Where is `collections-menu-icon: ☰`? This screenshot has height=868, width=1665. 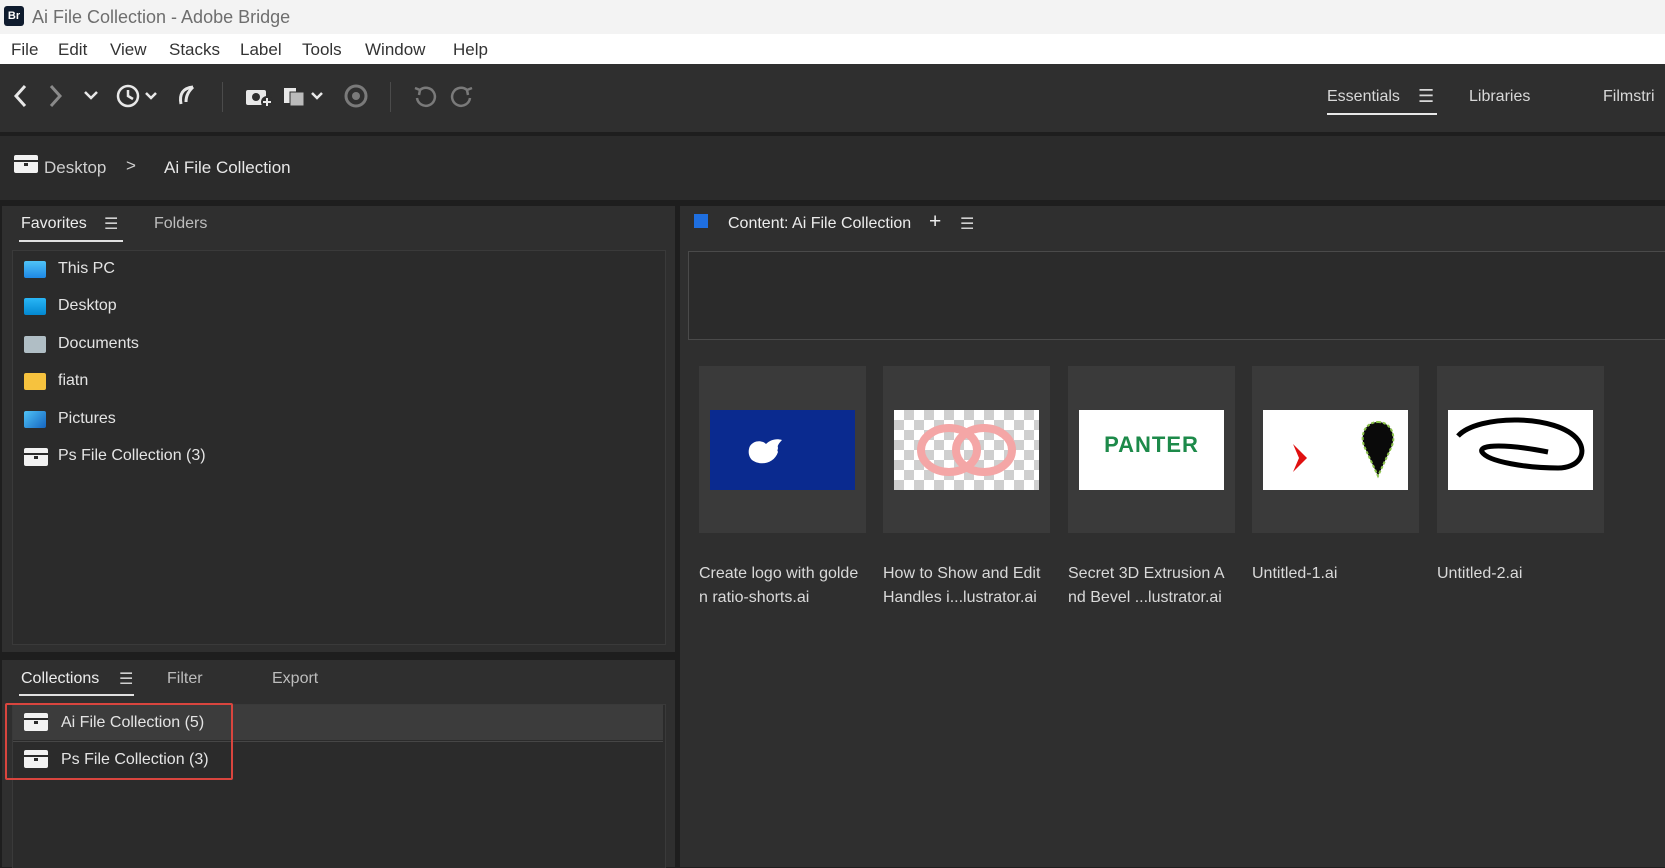 collections-menu-icon: ☰ is located at coordinates (126, 679).